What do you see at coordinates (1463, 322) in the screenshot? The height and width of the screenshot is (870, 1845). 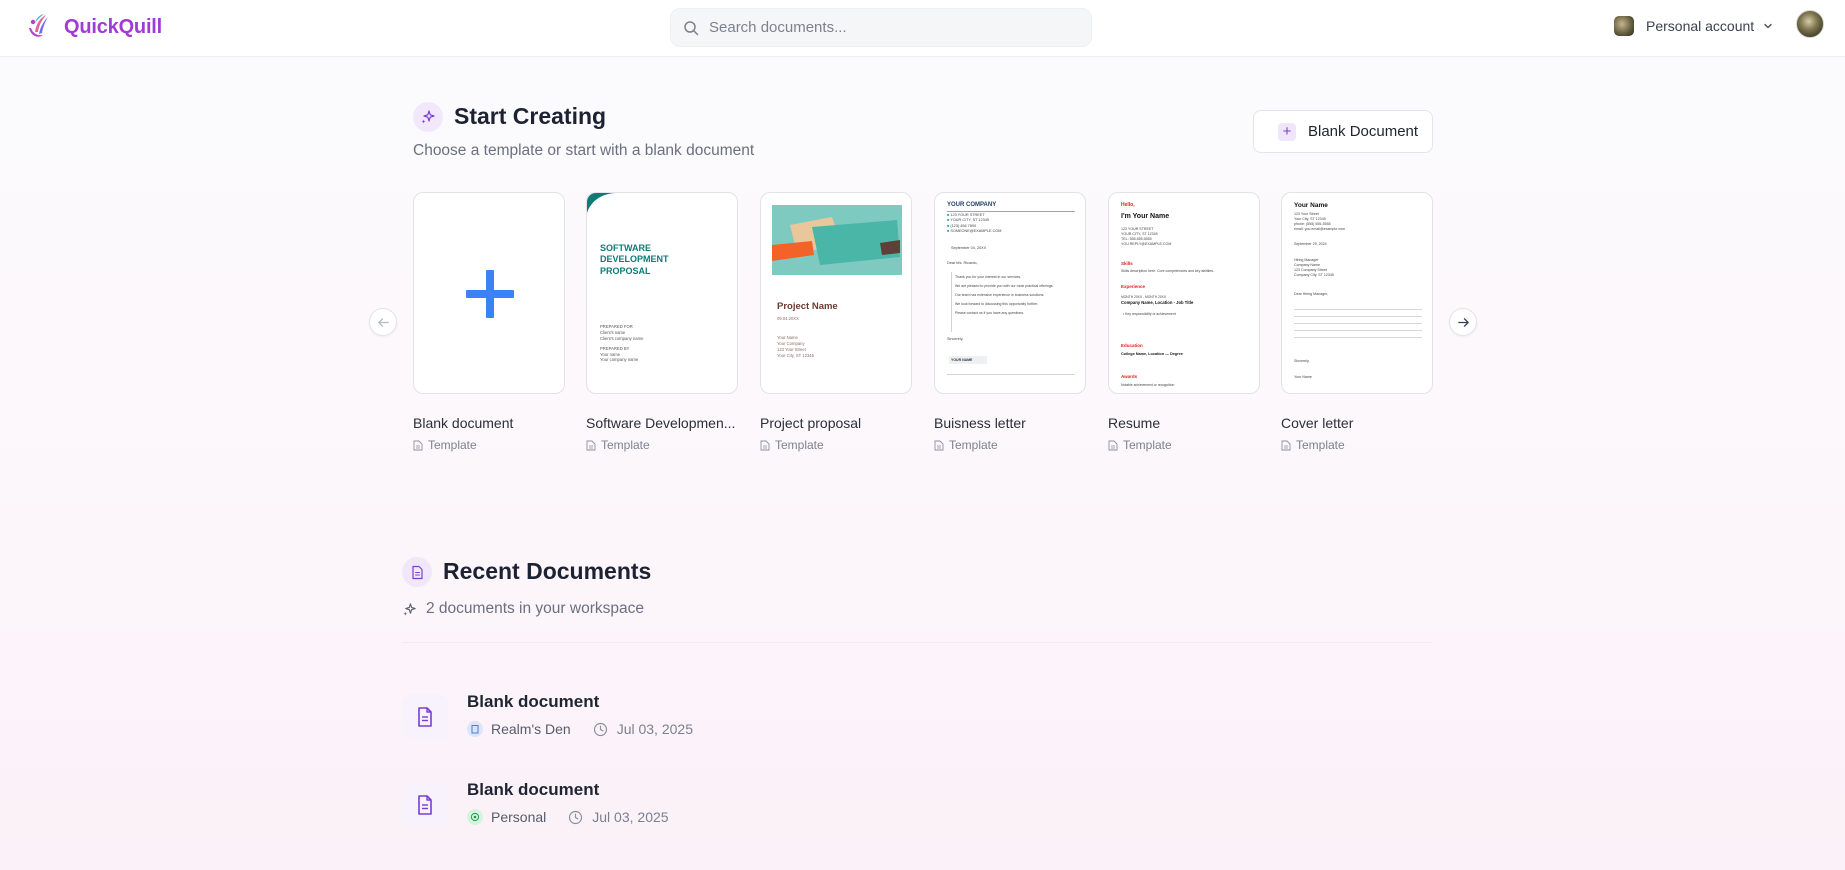 I see `carousel-next-button` at bounding box center [1463, 322].